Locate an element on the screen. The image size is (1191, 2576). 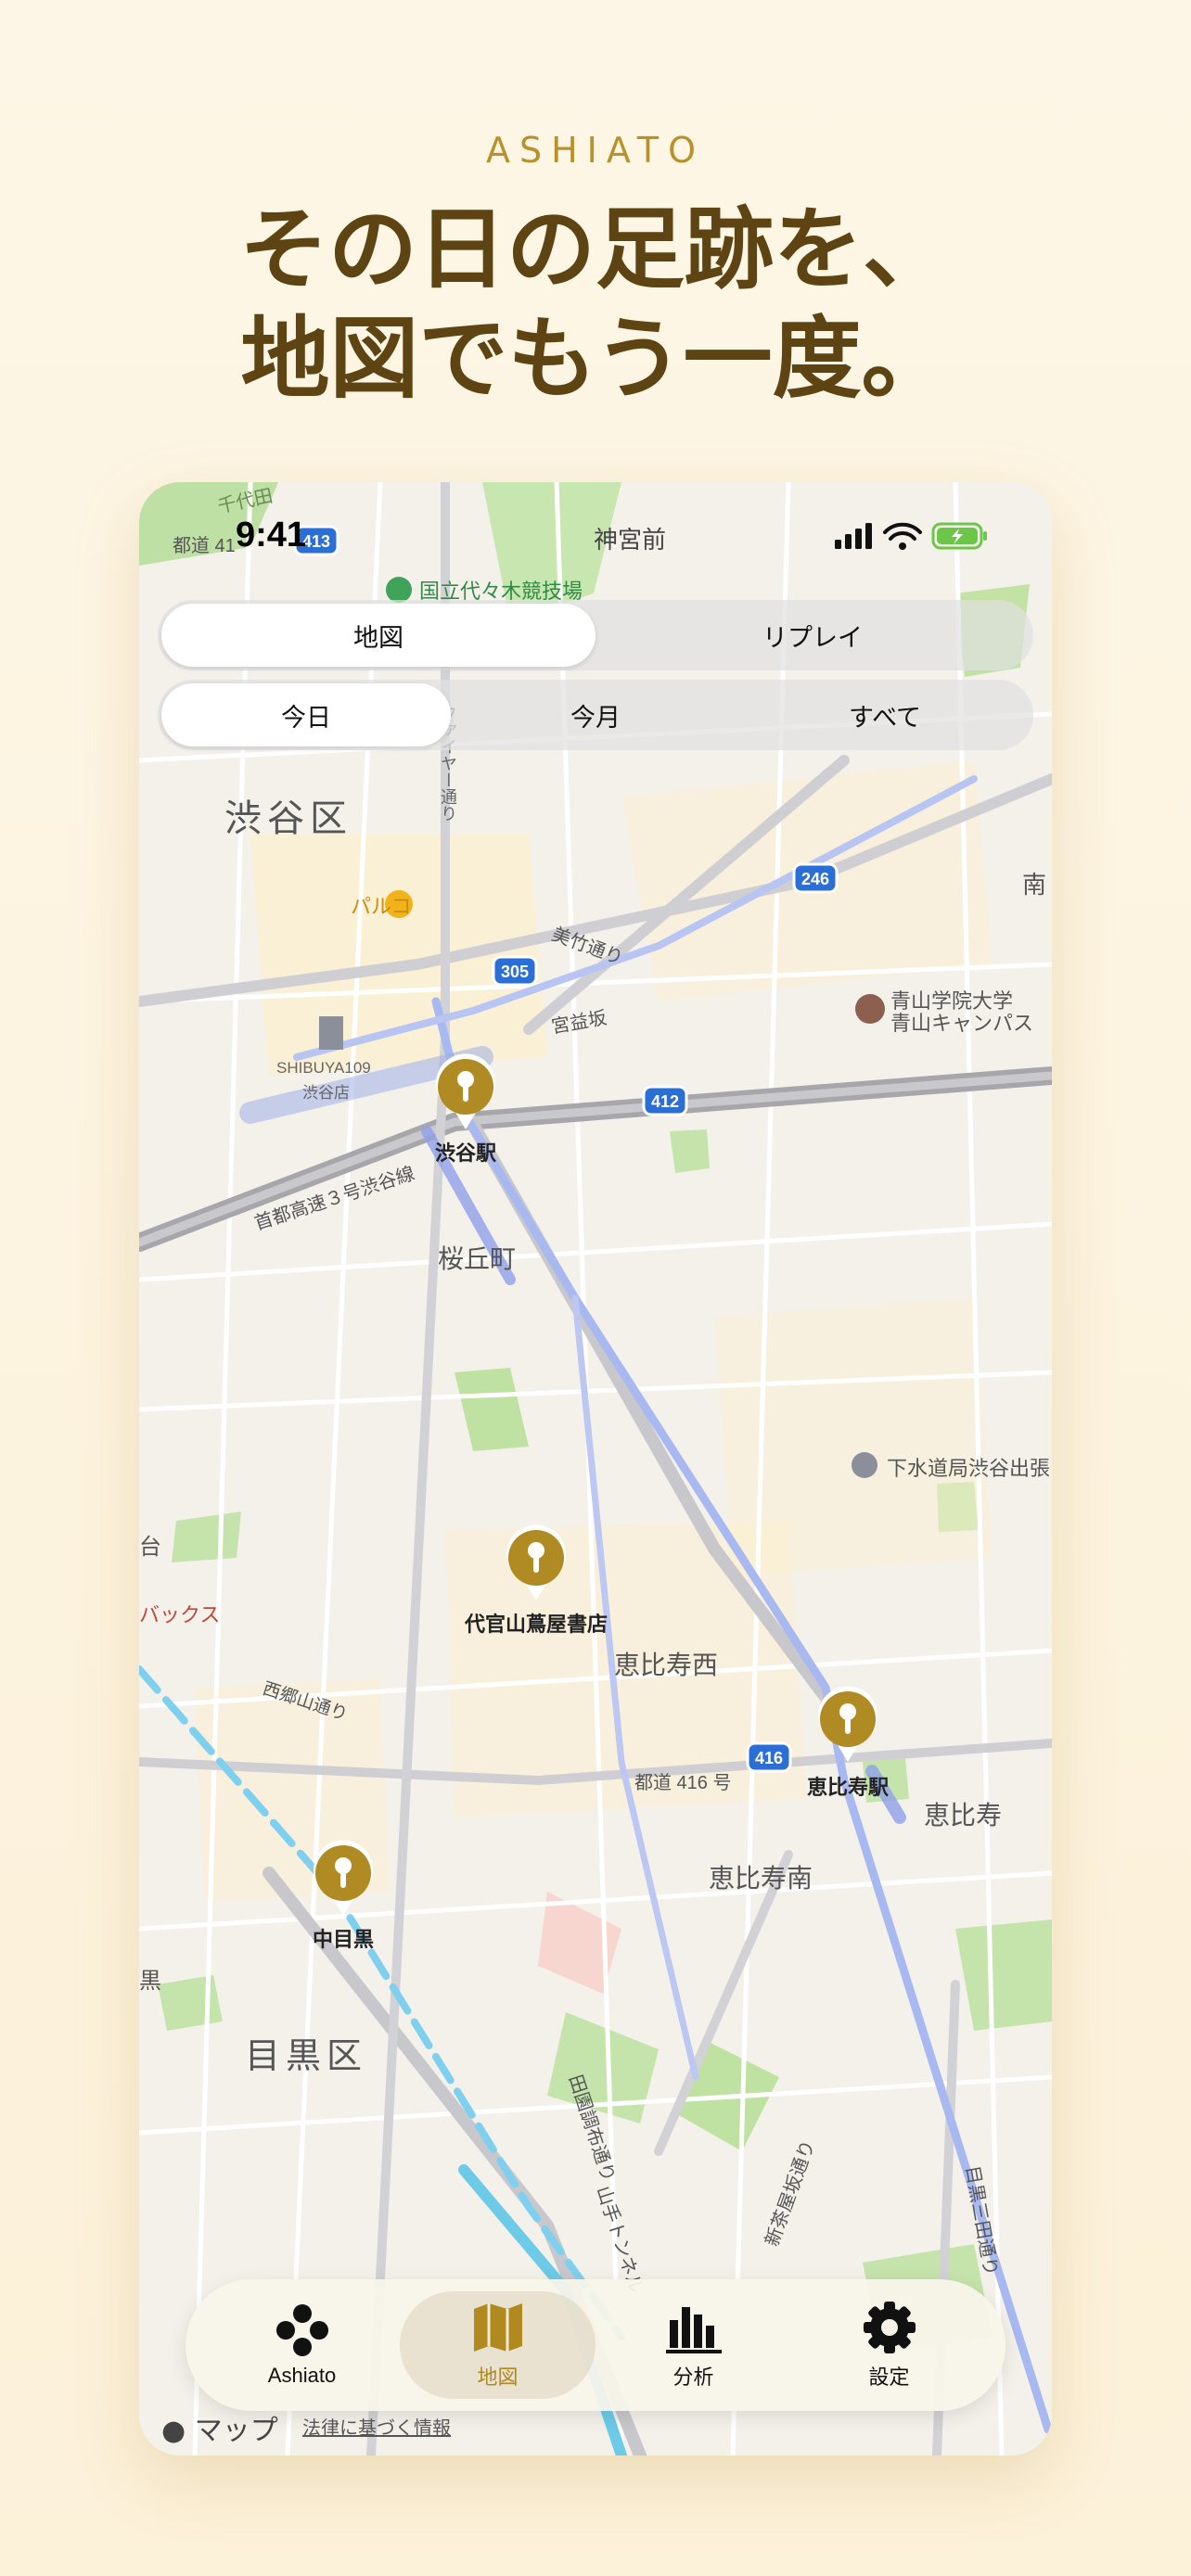
gear-icon is located at coordinates (889, 2327).